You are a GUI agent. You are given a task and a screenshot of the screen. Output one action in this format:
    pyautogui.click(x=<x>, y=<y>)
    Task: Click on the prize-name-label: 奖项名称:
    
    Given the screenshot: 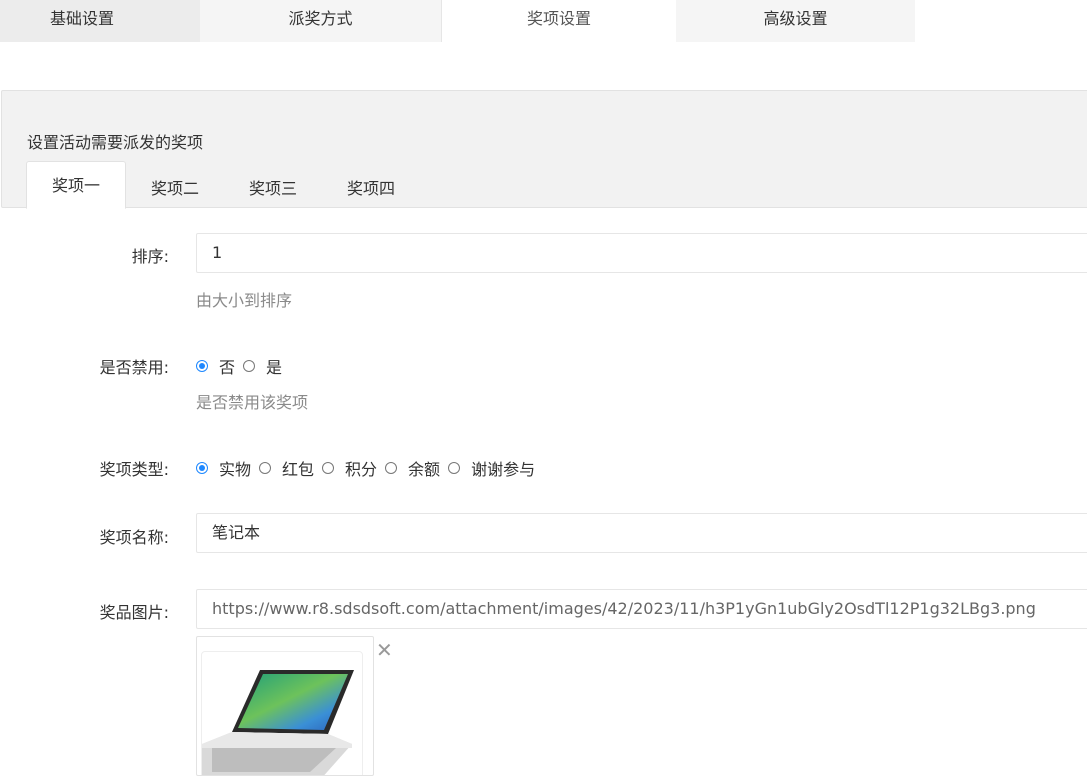 What is the action you would take?
    pyautogui.click(x=134, y=537)
    